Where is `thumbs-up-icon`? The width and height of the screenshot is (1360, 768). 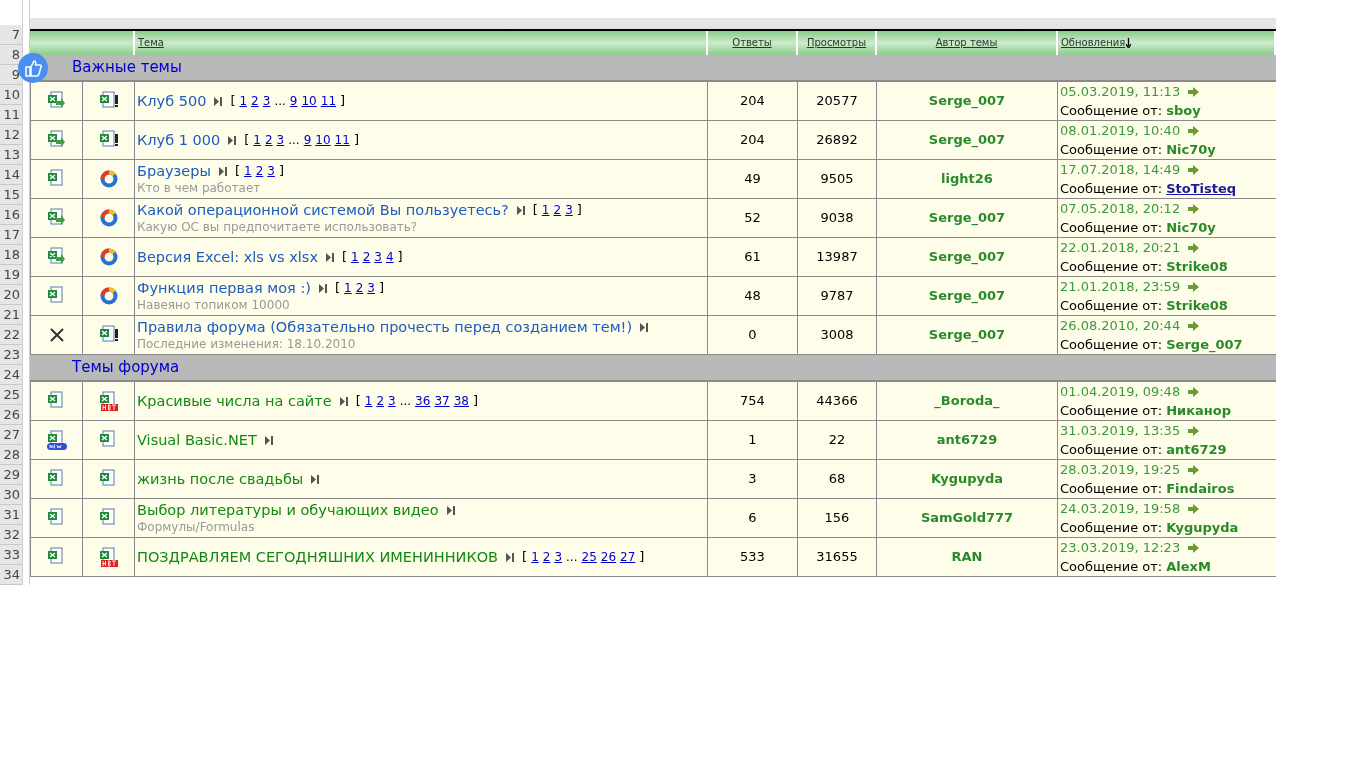
thumbs-up-icon is located at coordinates (33, 68).